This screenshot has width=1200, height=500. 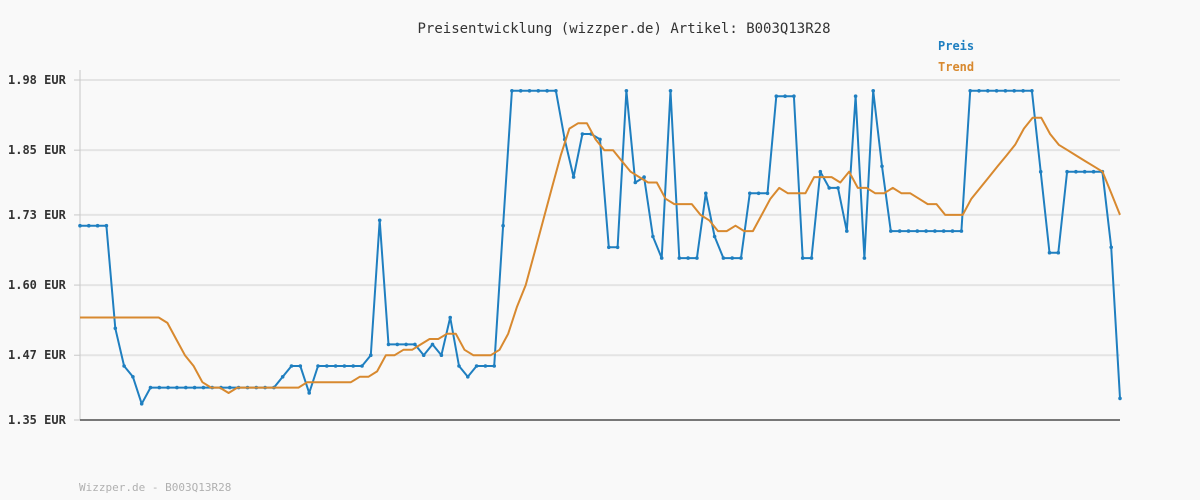 What do you see at coordinates (37, 150) in the screenshot?
I see `y-tick-label: 1.85 EUR` at bounding box center [37, 150].